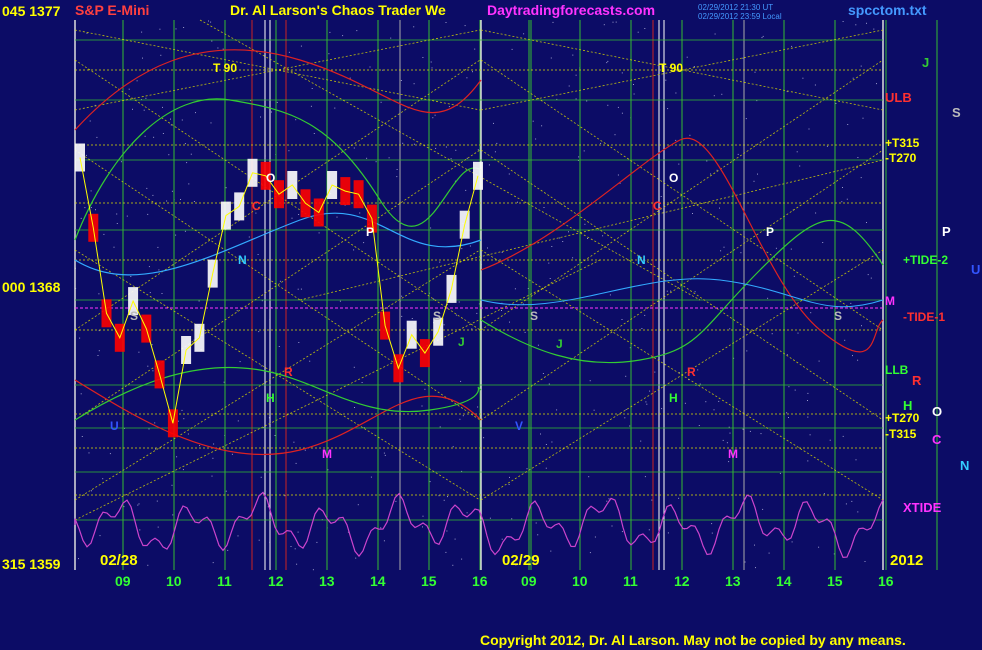  I want to click on x-tick-label: 13, so click(327, 581).